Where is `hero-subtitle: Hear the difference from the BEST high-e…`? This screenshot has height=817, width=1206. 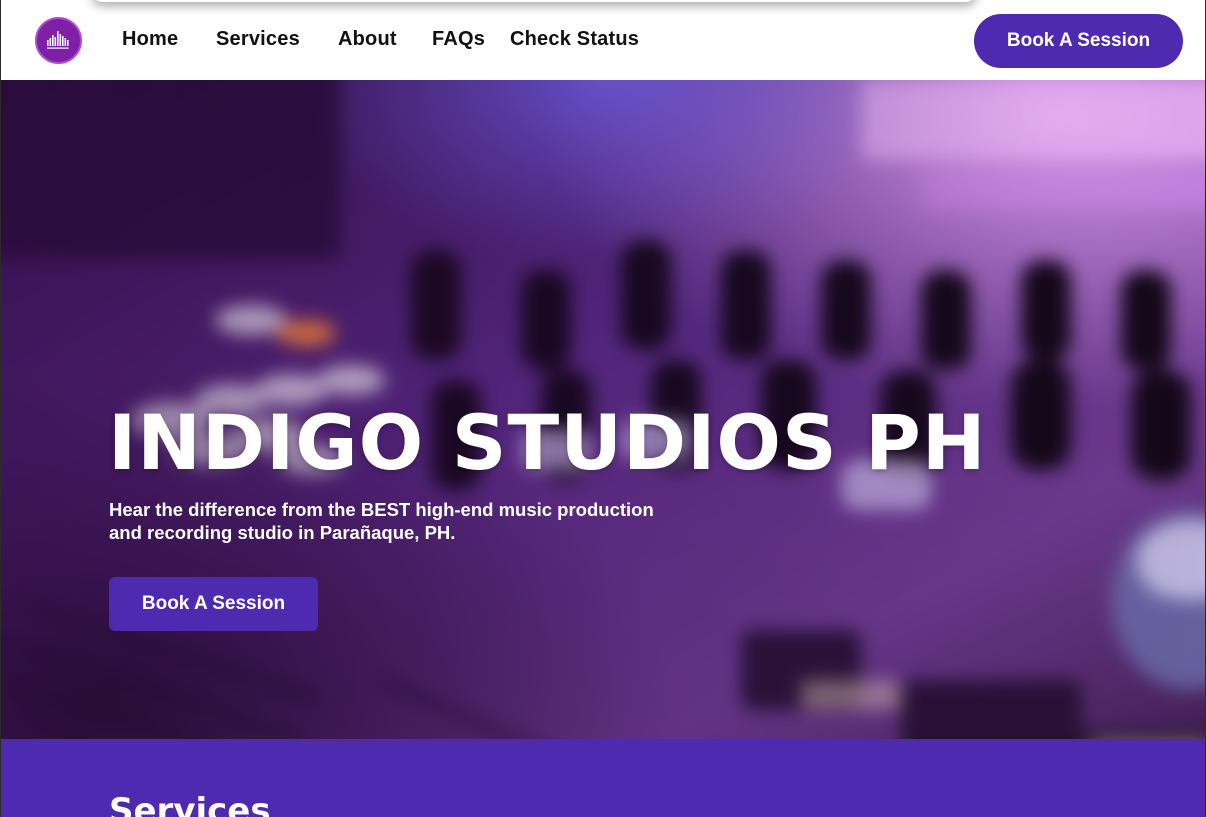
hero-subtitle: Hear the difference from the BEST high-e… is located at coordinates (419, 521).